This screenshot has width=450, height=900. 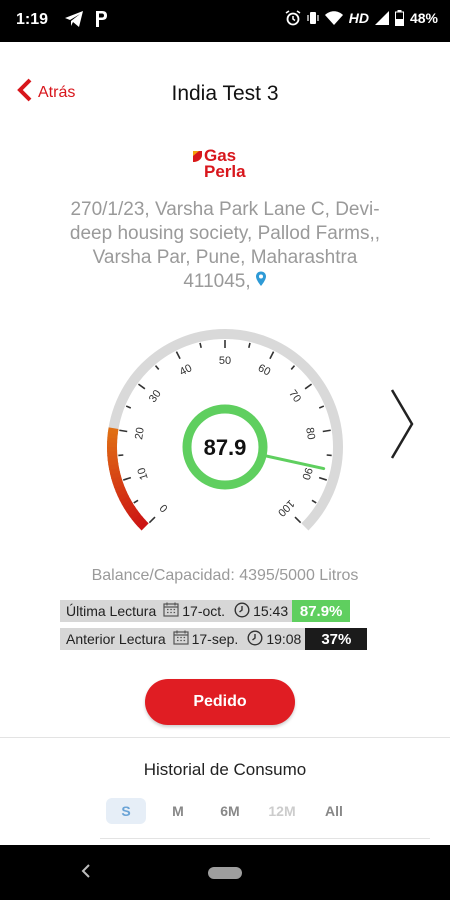 I want to click on address-line: Varsha Par, Pune, Maharashtra, so click(x=225, y=257).